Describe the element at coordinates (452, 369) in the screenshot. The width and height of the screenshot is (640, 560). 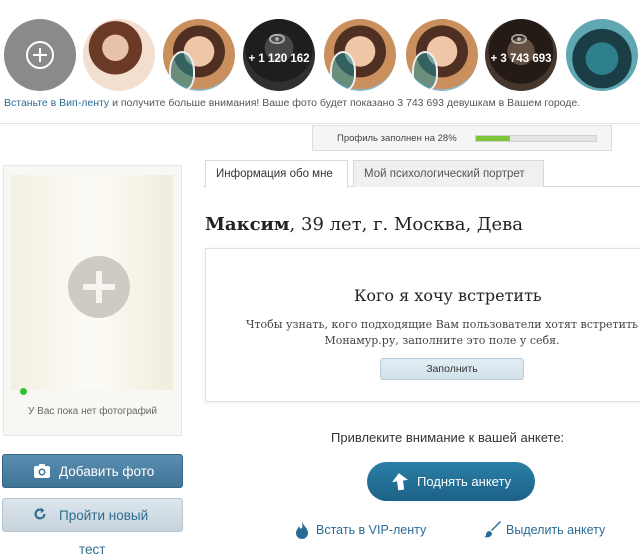
I see `fill-in-button: Заполнить` at that location.